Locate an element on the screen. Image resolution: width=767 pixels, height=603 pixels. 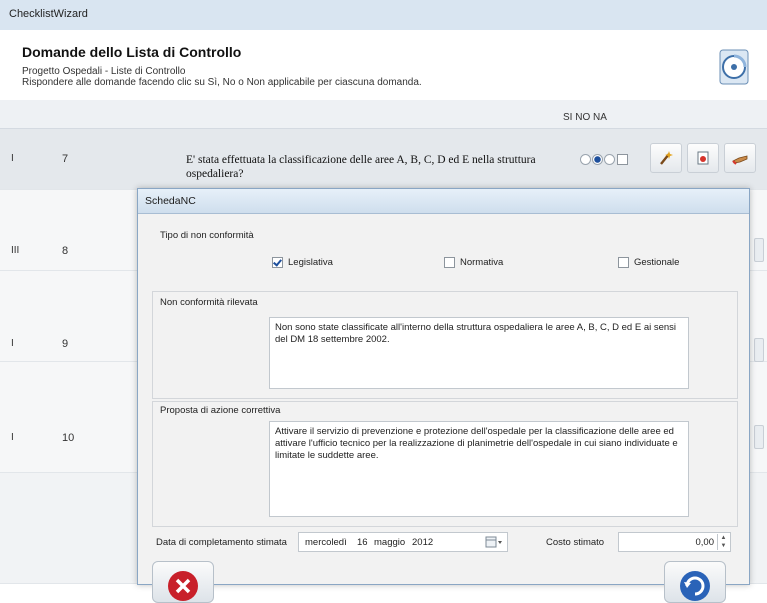
page-subtitle: Progetto Ospedali - Liste di Controllo is located at coordinates (104, 71).